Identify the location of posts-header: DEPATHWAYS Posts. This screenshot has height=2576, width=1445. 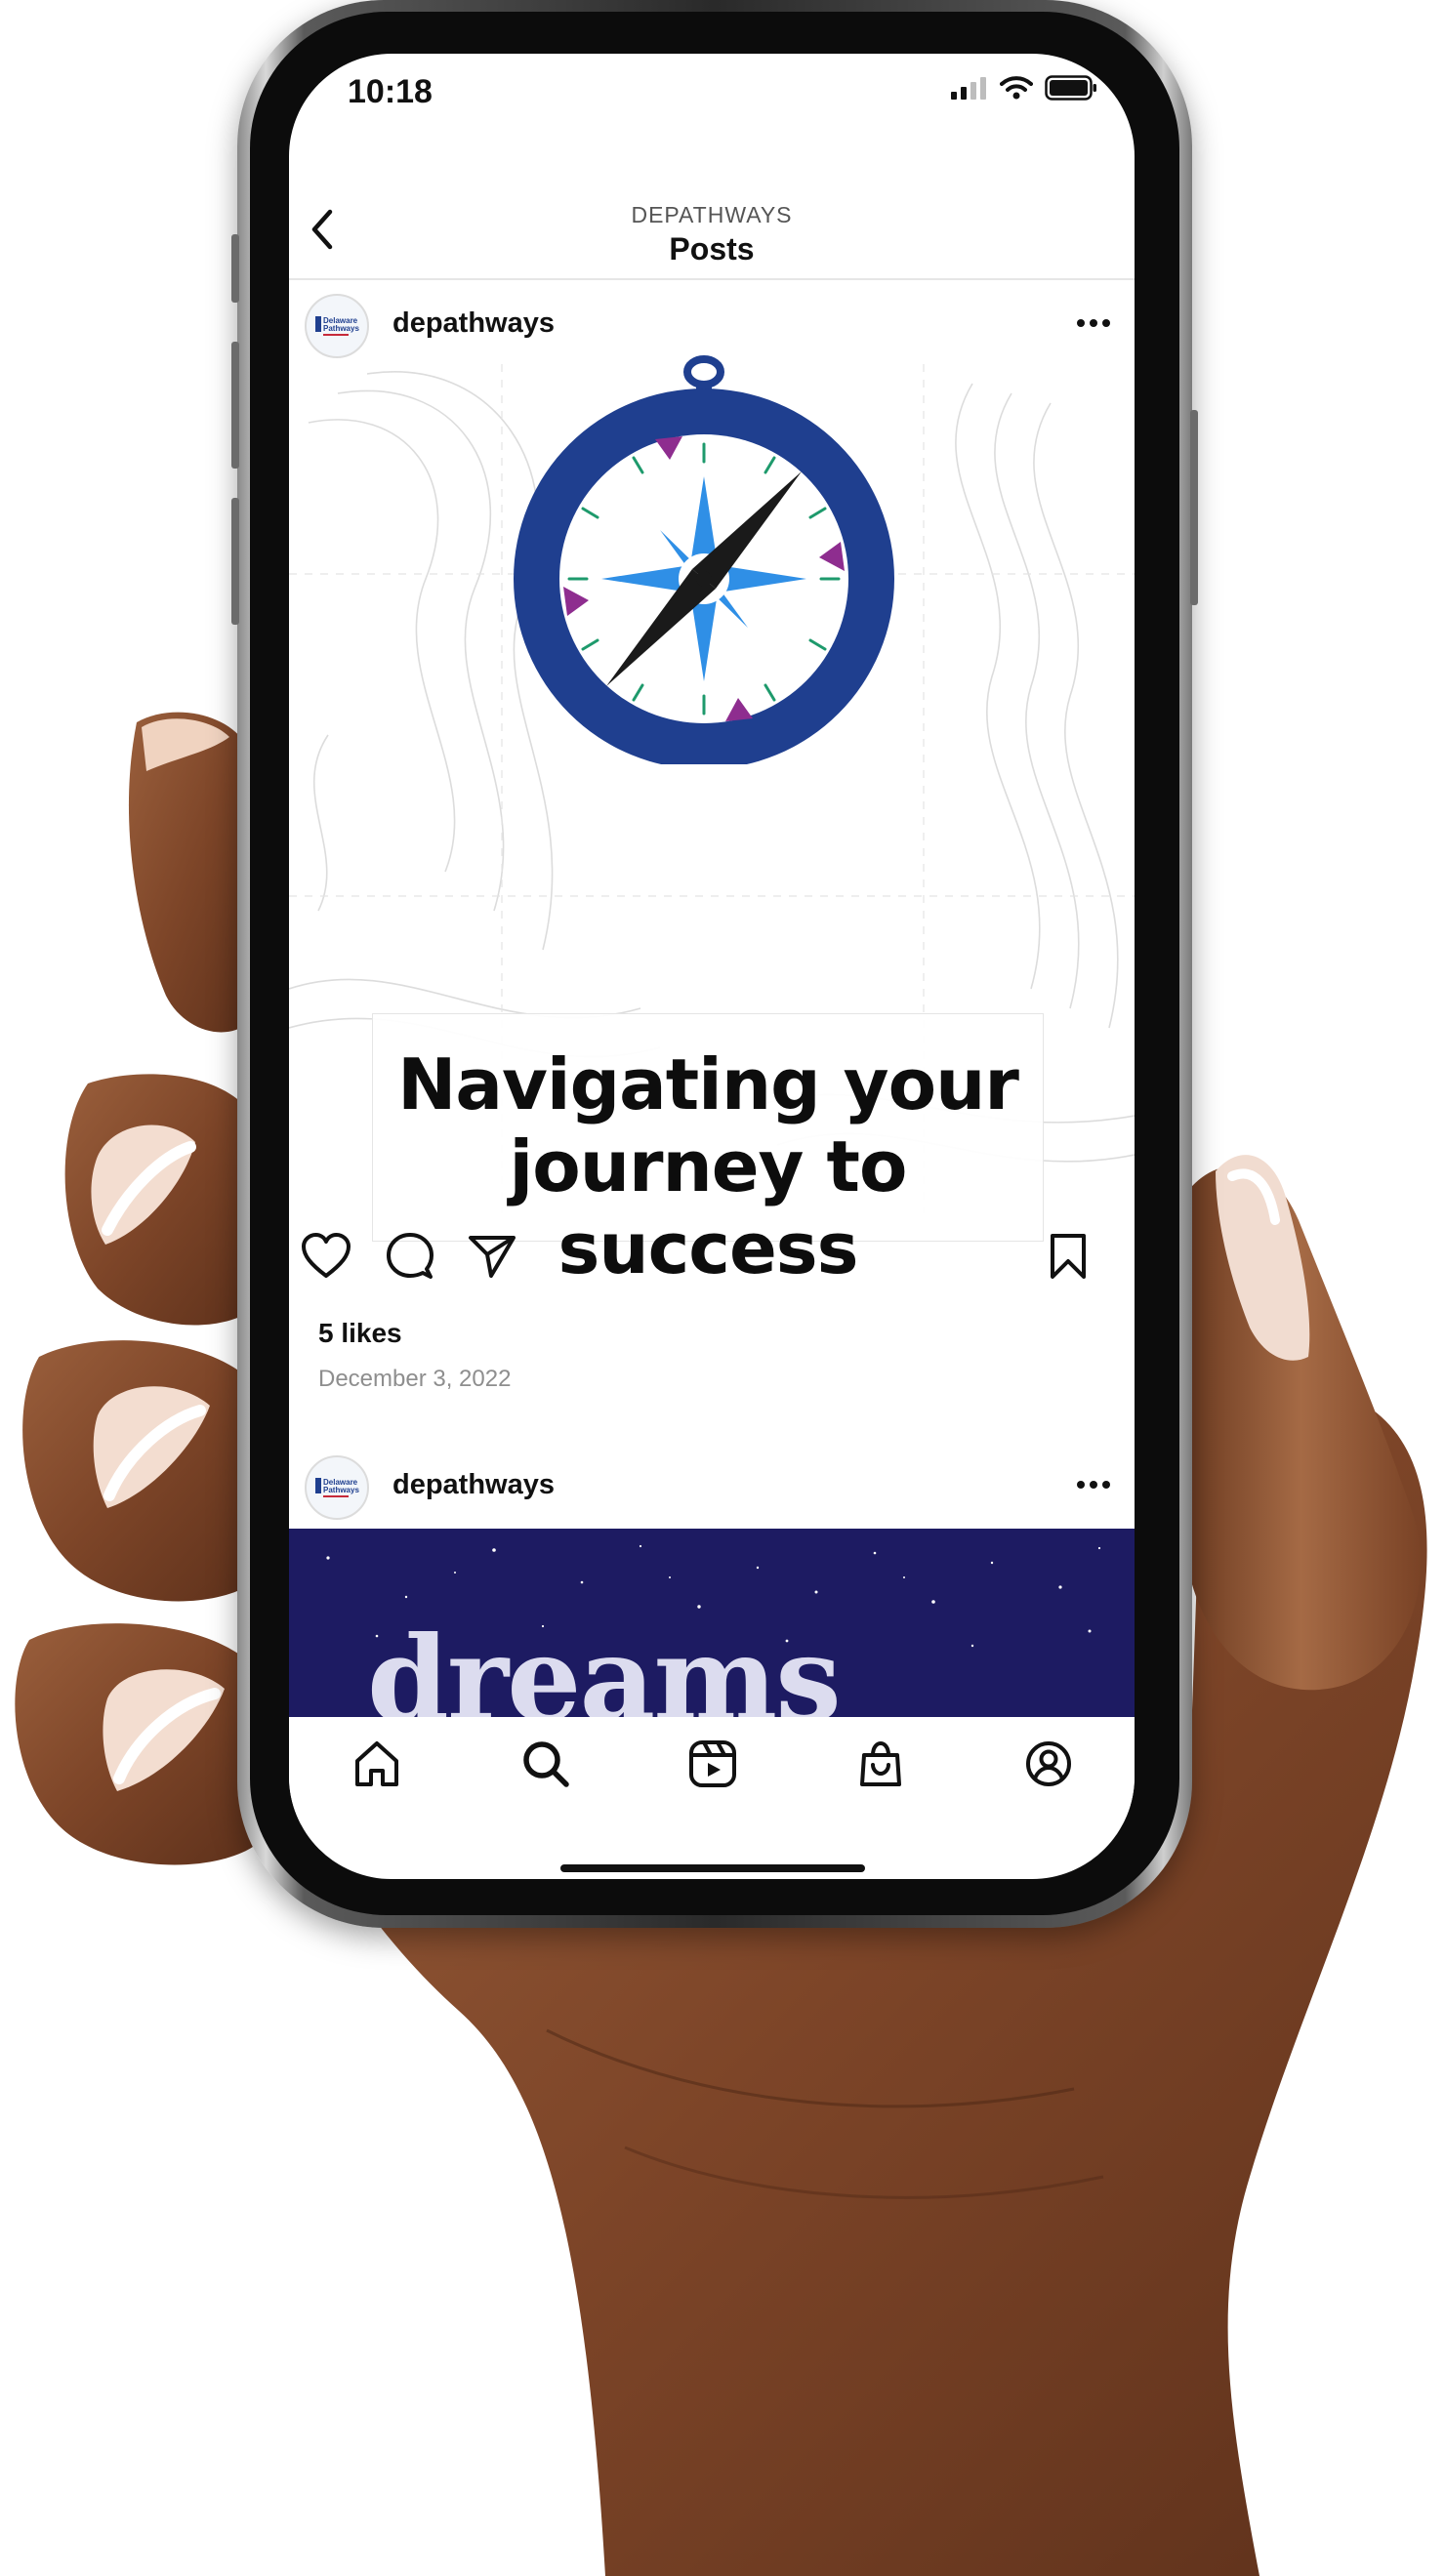
(712, 211).